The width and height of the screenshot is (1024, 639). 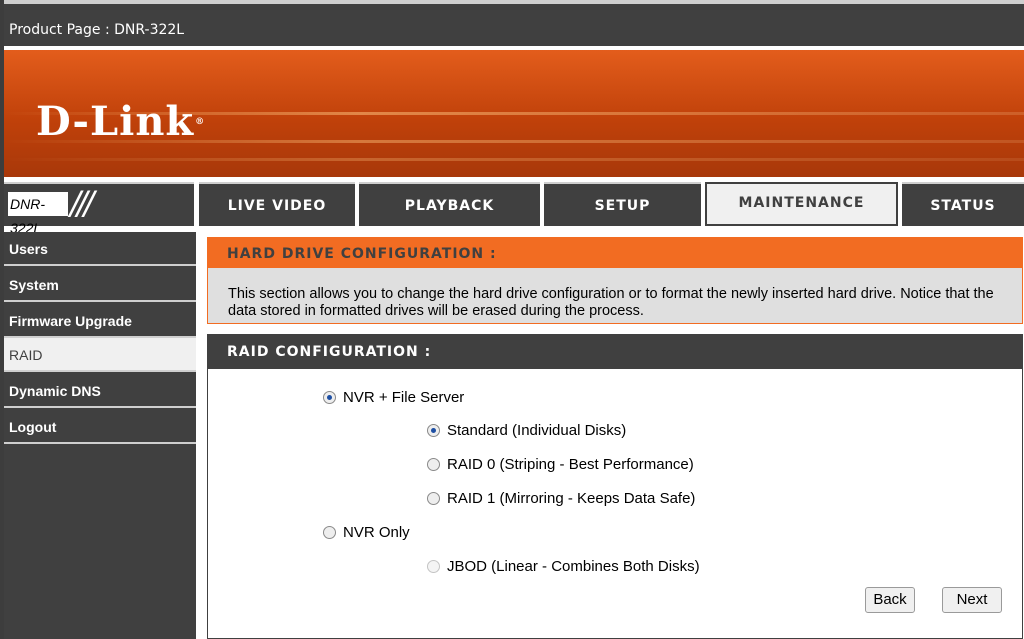 I want to click on window-title: Product Page : DNR-322L, so click(x=97, y=30).